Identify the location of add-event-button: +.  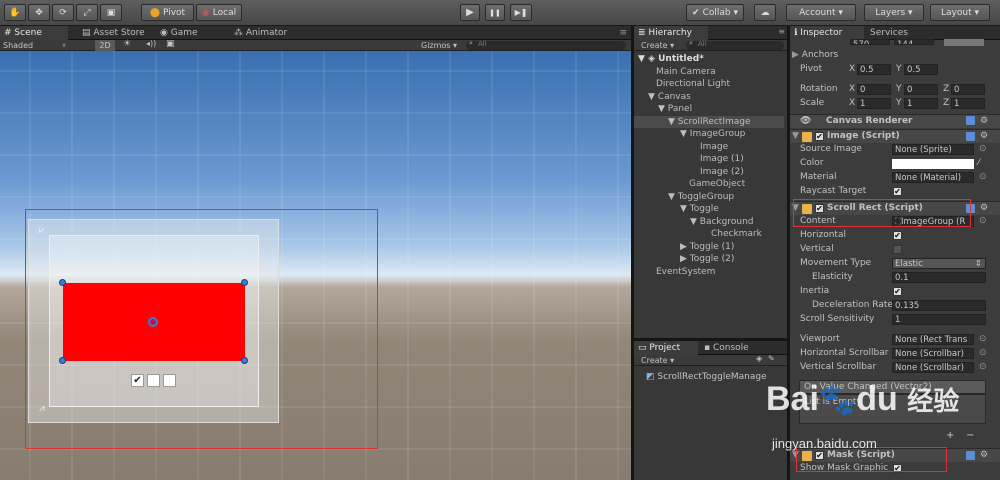
(950, 435).